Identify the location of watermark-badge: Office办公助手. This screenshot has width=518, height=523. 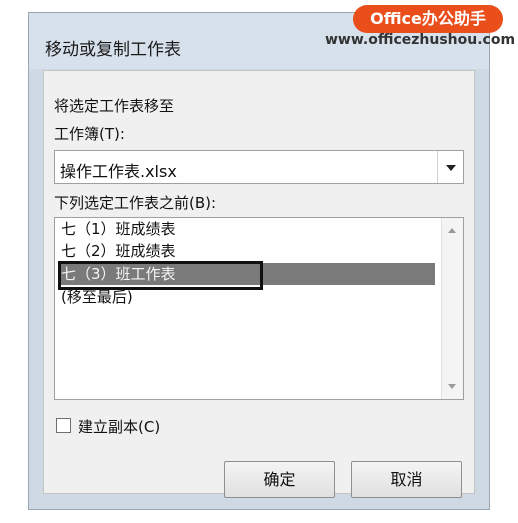
(428, 19).